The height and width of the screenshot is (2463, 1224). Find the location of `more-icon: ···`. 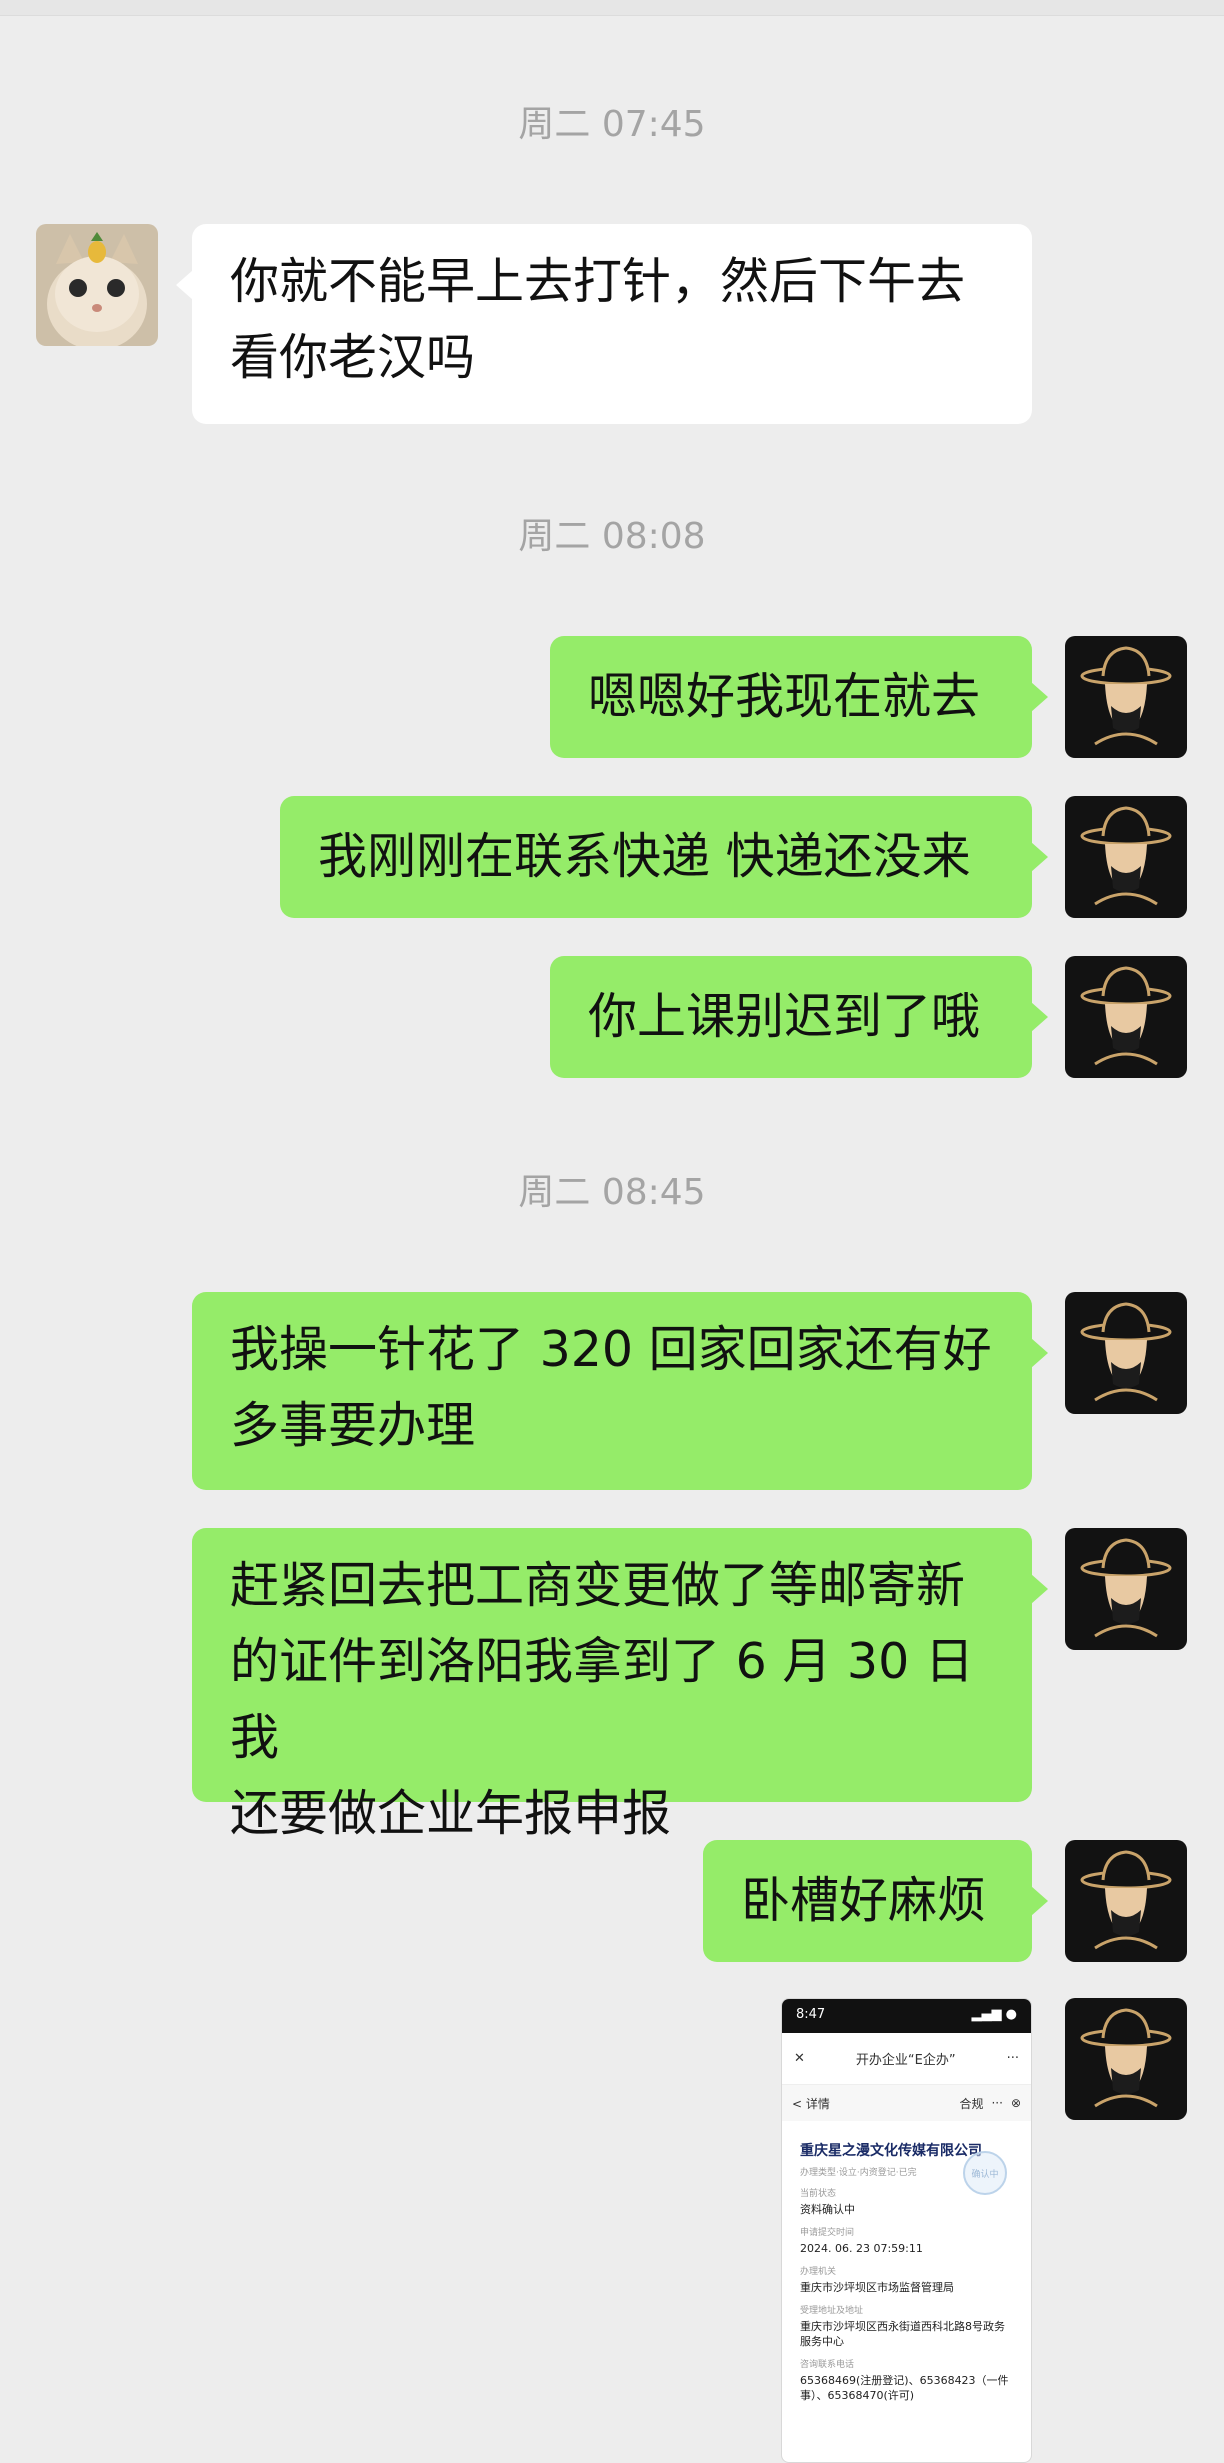

more-icon: ··· is located at coordinates (1012, 2058).